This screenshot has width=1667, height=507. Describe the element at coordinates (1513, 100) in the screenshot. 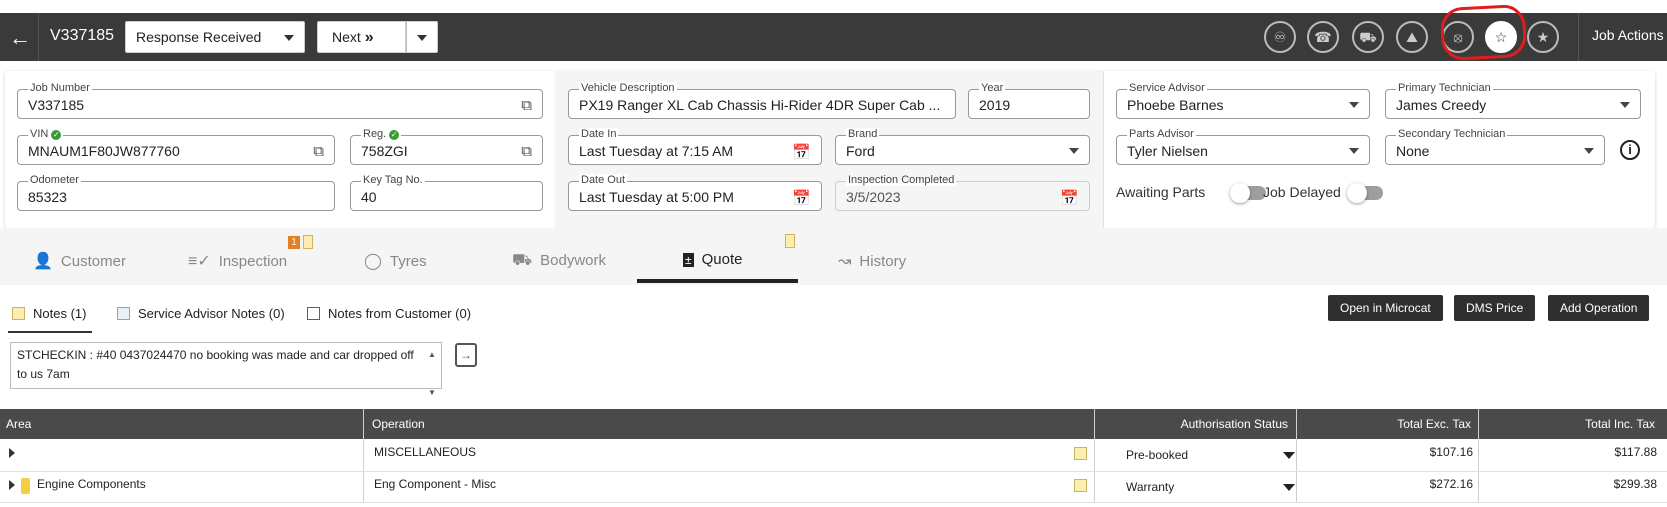

I see `primary-technician-select: Primary Technician James Creedy` at that location.